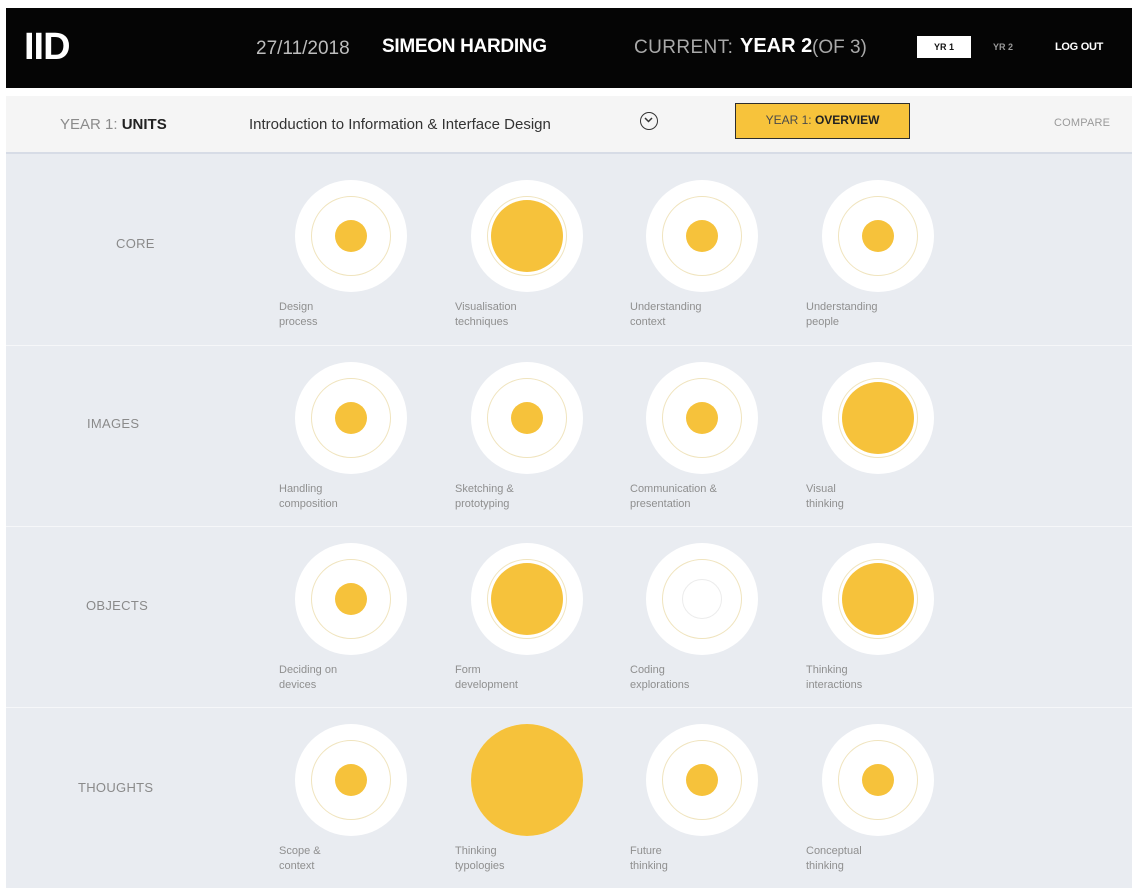  Describe the element at coordinates (117, 605) in the screenshot. I see `row-label: OBJECTS` at that location.